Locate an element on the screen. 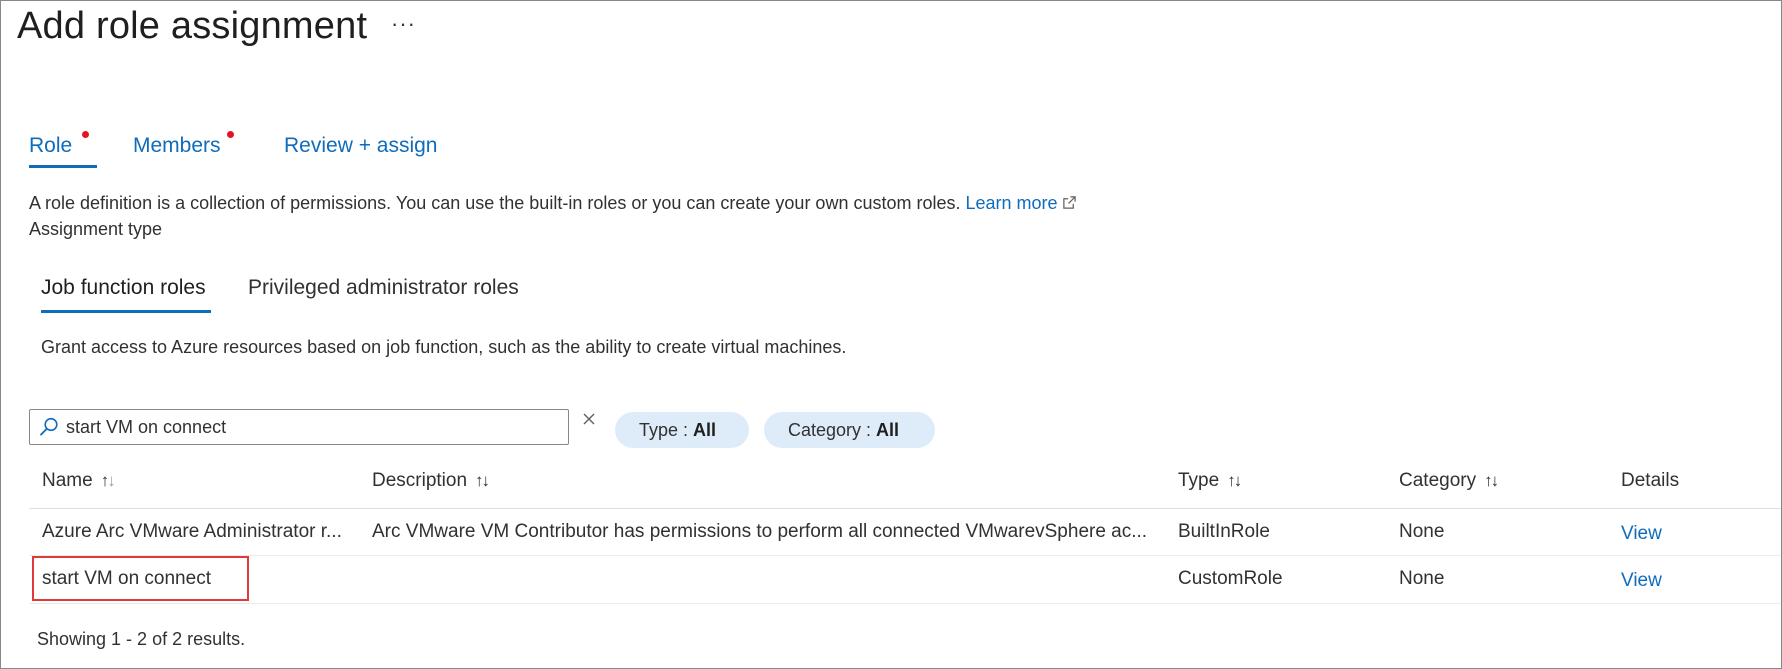 The image size is (1782, 669). category-filter-pill: Category : All is located at coordinates (849, 430).